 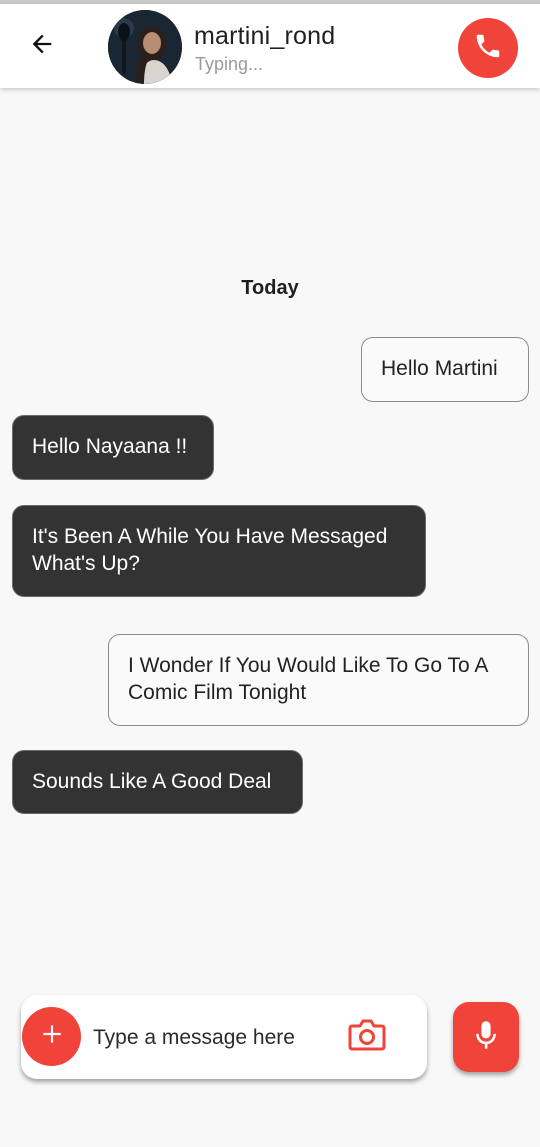 I want to click on message-text: Hello Martini, so click(x=439, y=368).